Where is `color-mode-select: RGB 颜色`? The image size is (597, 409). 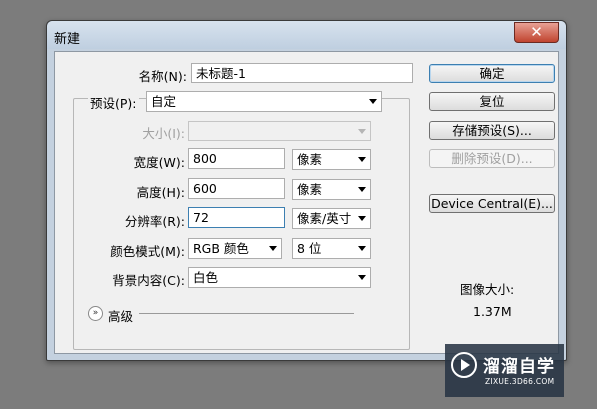
color-mode-select: RGB 颜色 is located at coordinates (235, 248).